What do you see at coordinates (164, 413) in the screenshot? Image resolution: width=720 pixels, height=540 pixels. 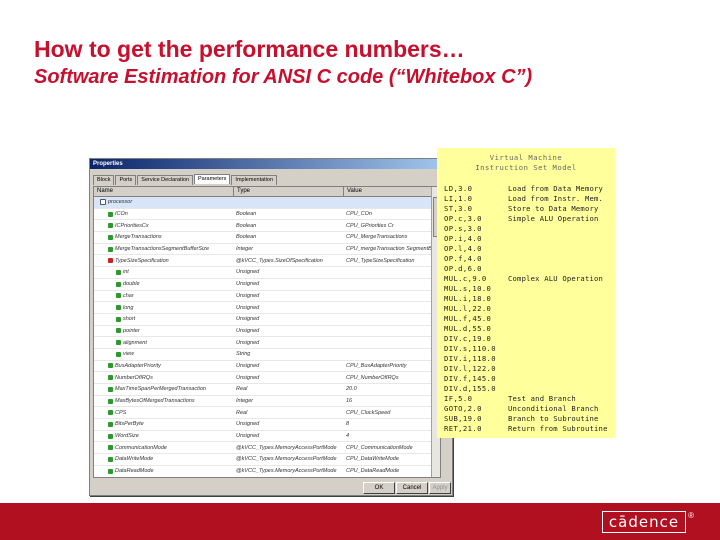 I see `param-name-cell: CPS` at bounding box center [164, 413].